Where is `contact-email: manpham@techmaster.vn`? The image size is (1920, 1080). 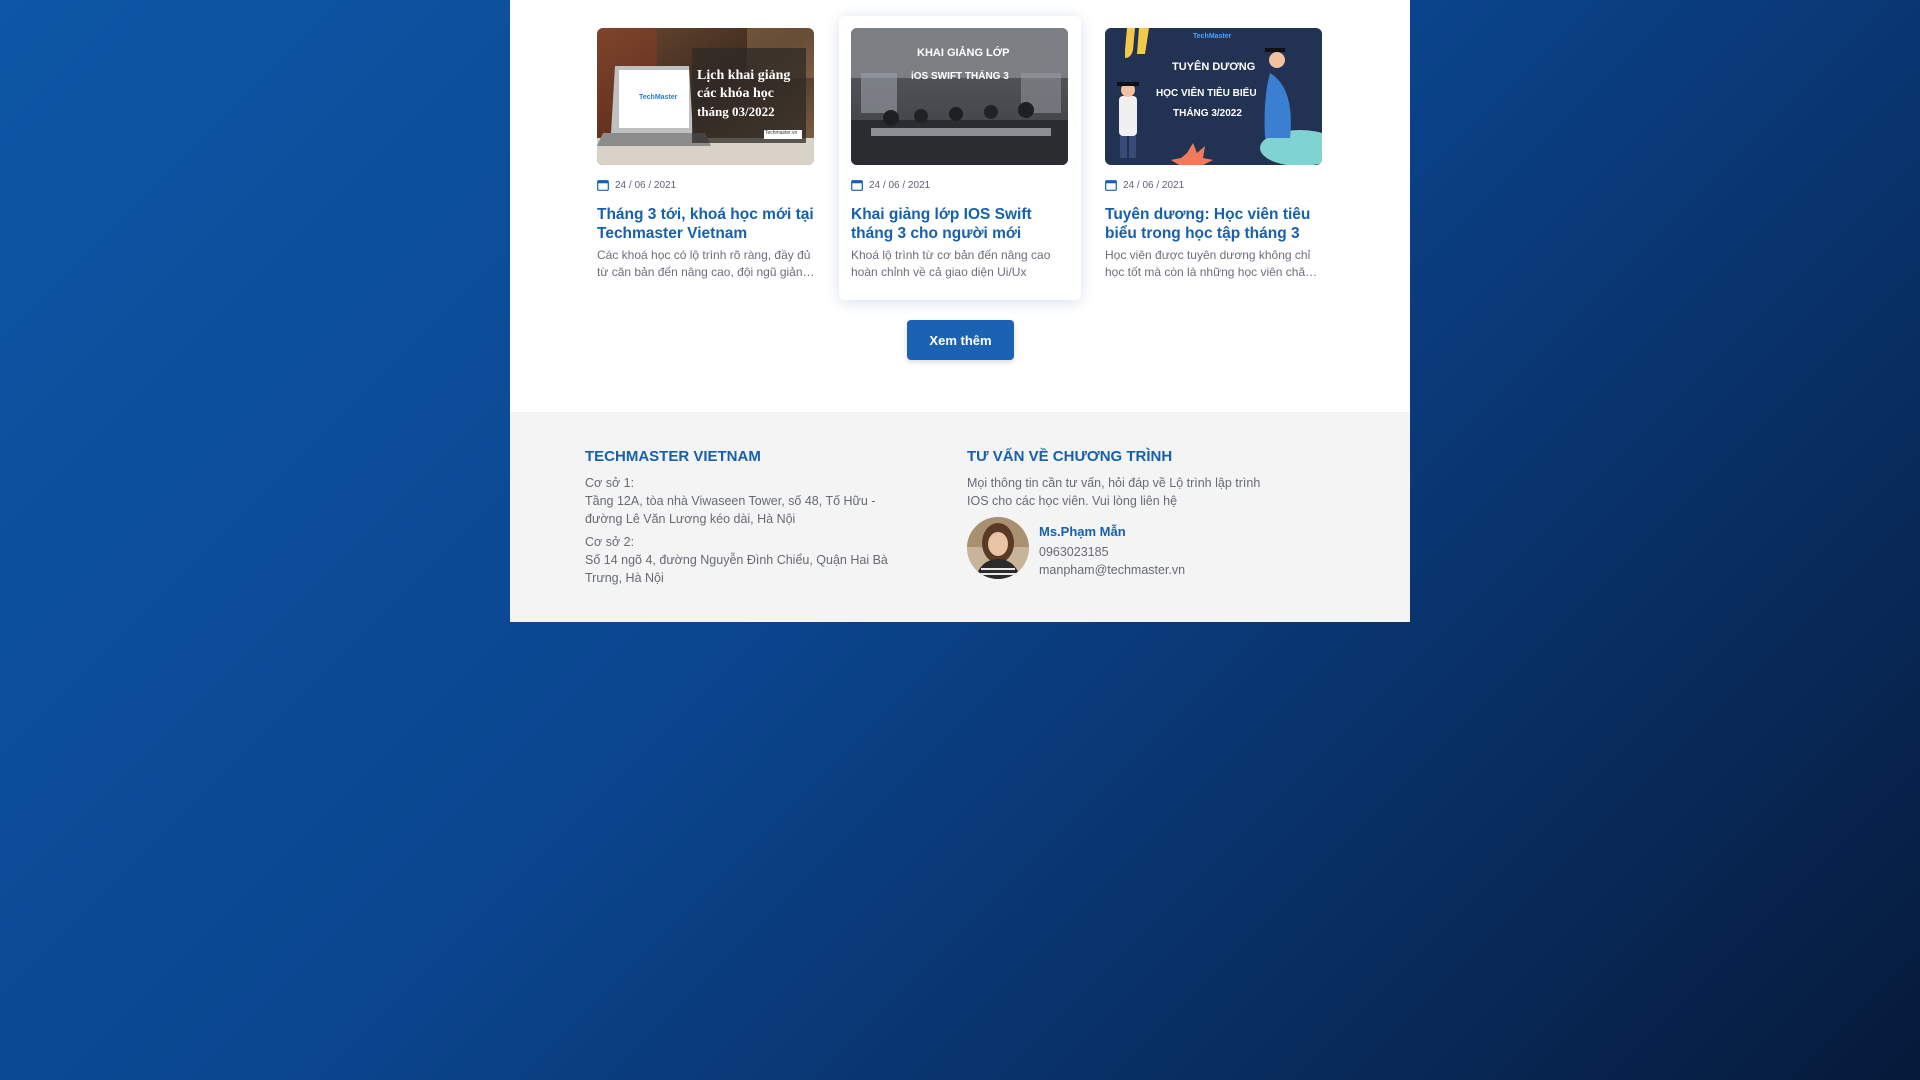
contact-email: manpham@techmaster.vn is located at coordinates (1112, 570).